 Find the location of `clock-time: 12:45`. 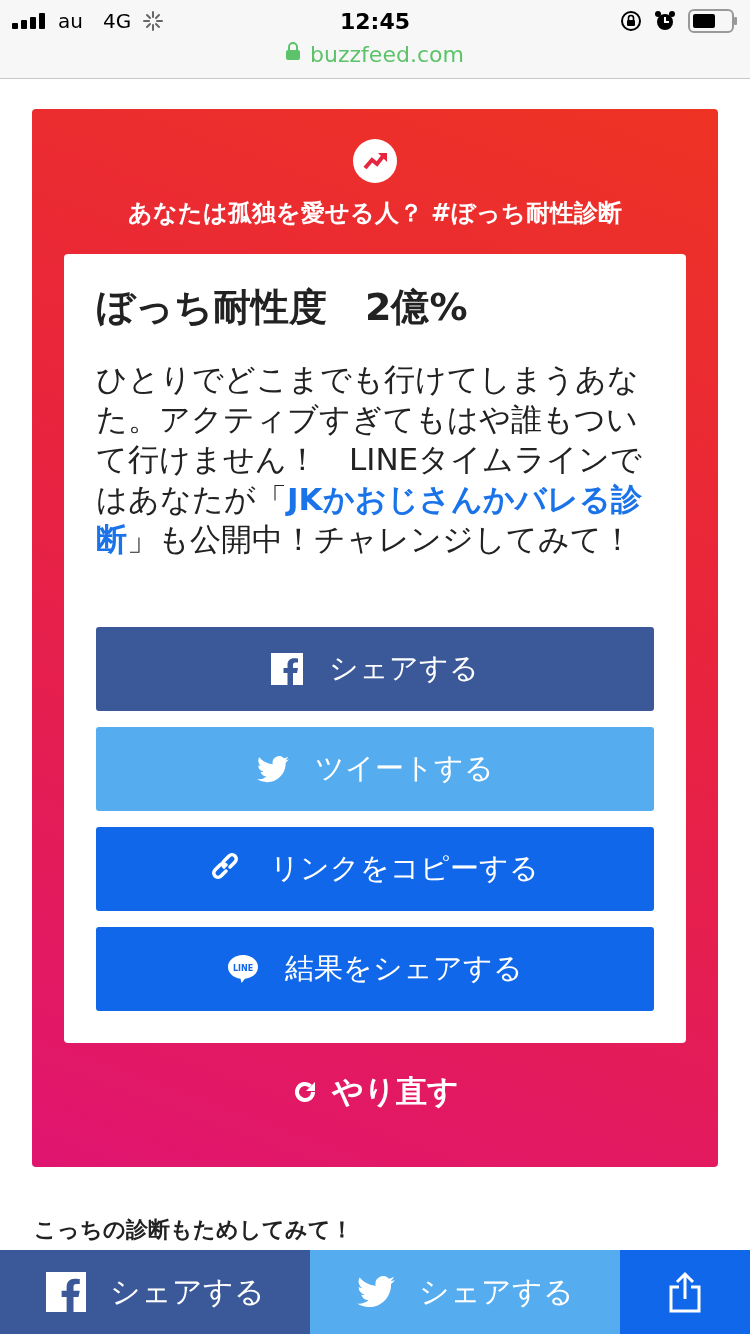

clock-time: 12:45 is located at coordinates (375, 21).